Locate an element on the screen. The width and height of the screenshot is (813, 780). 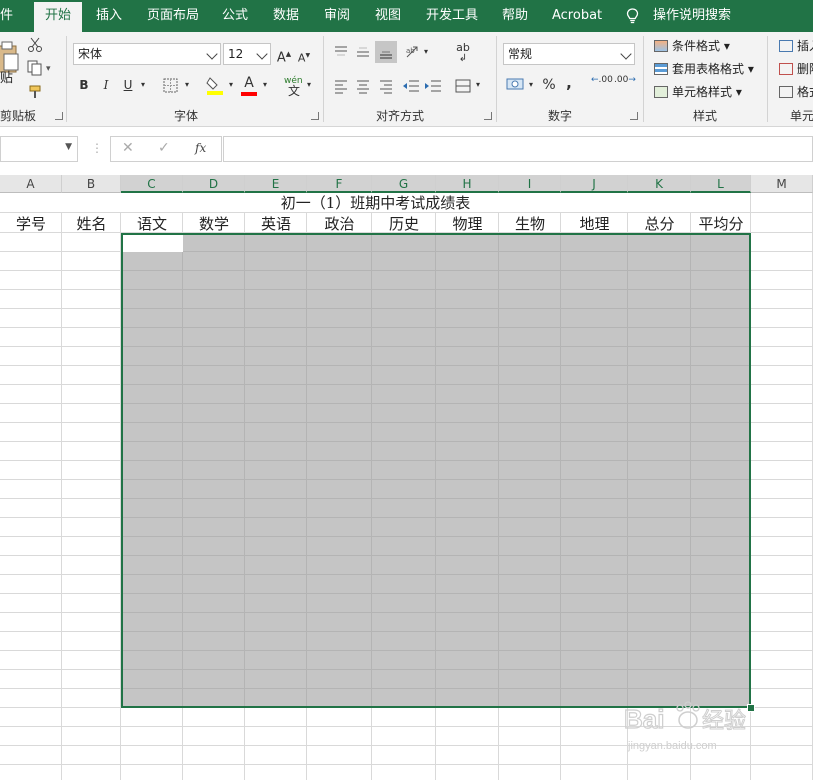
align-bottom-button is located at coordinates (386, 52).